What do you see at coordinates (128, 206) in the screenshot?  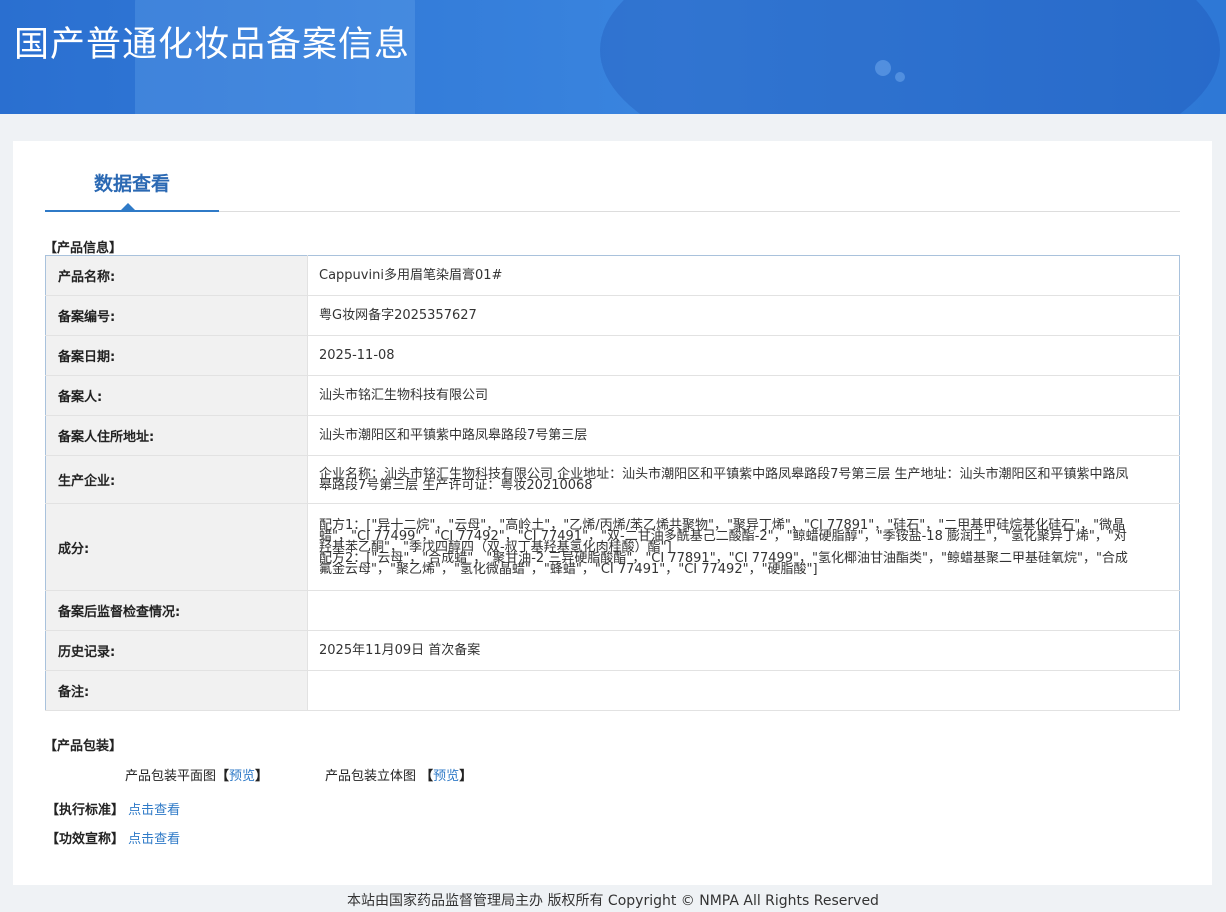 I see `tab-caret-icon` at bounding box center [128, 206].